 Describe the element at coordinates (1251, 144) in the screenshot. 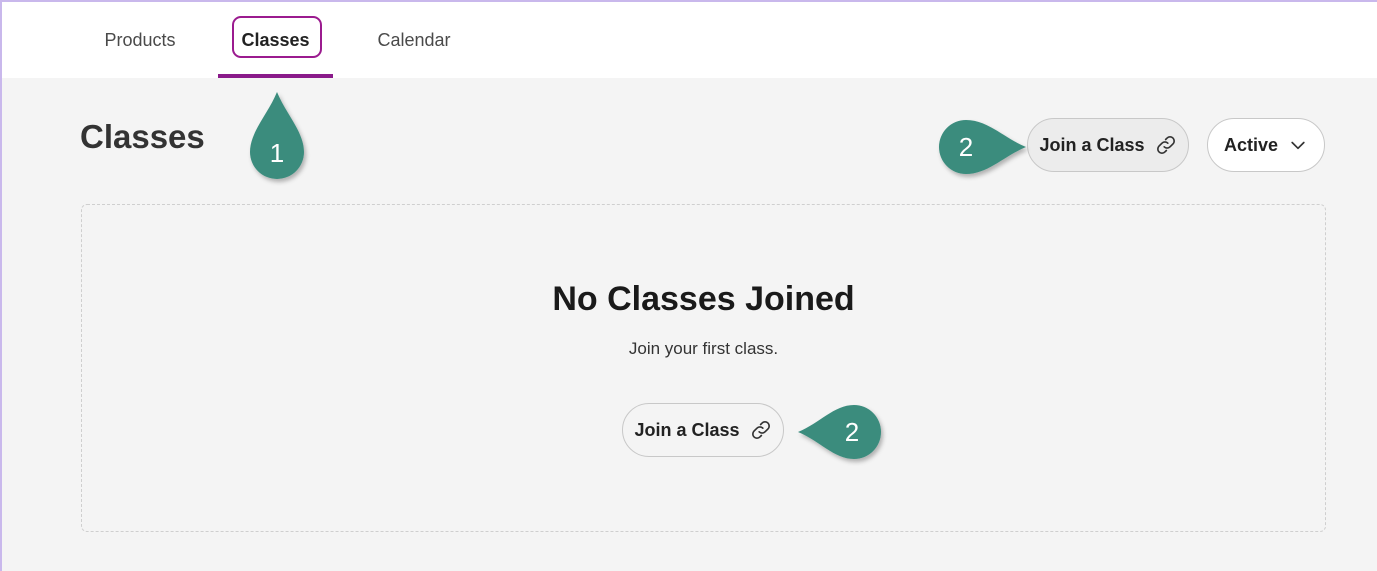

I see `status-filter-value: Active` at that location.